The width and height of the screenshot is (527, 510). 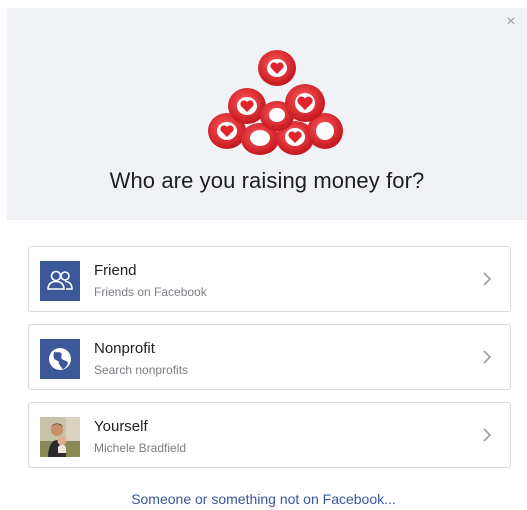 I want to click on option-yourself: Yourself Michele Bradfield, so click(x=269, y=435).